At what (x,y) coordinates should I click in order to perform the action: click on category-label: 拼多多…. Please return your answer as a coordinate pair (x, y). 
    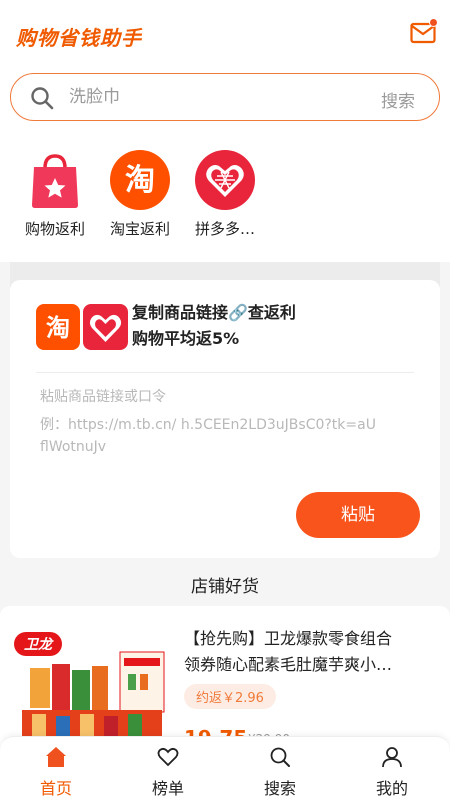
    Looking at the image, I should click on (224, 229).